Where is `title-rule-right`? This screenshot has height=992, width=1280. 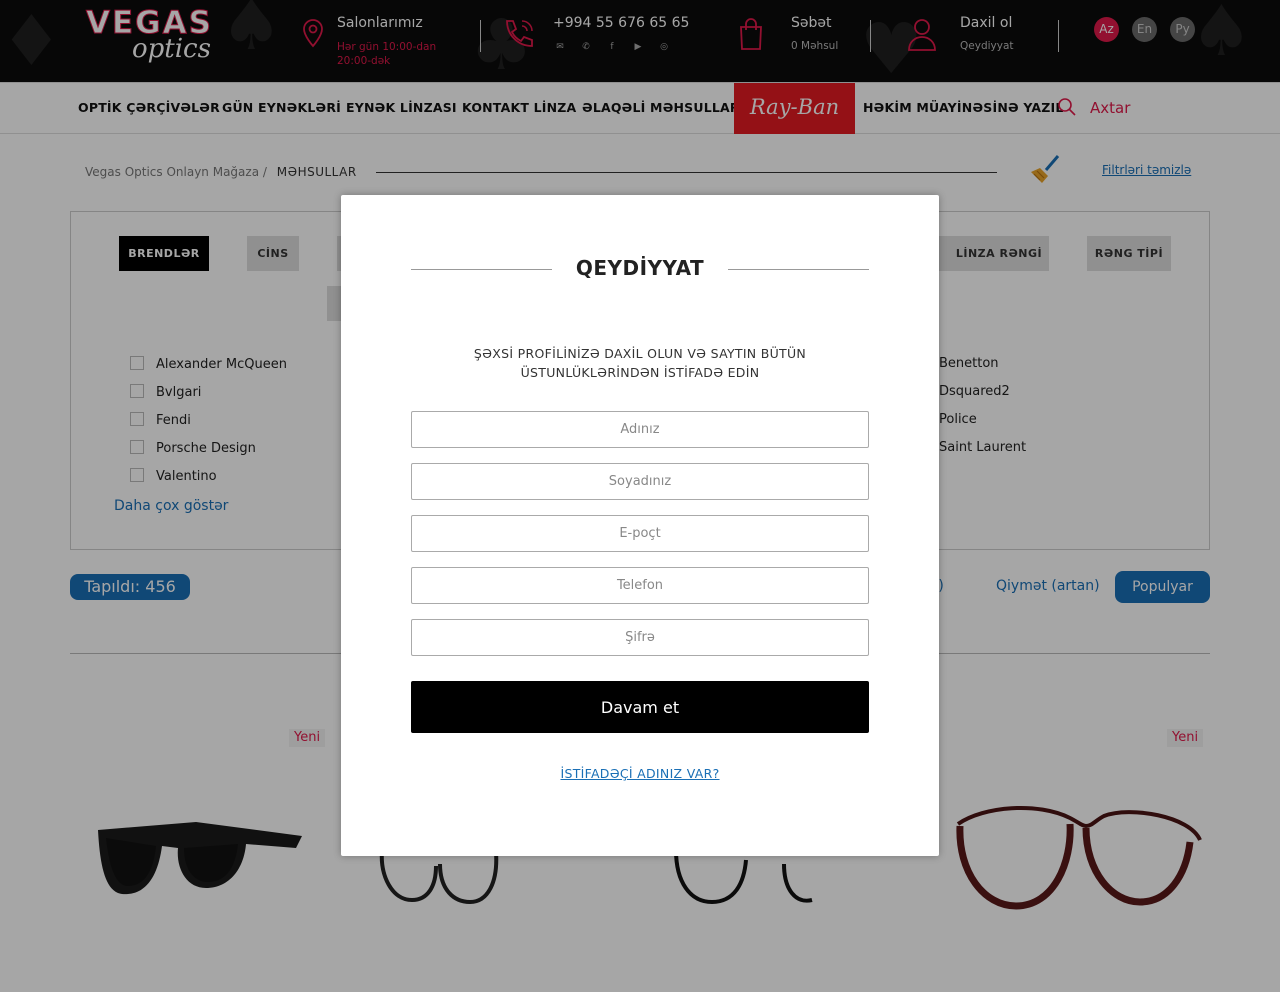
title-rule-right is located at coordinates (798, 269).